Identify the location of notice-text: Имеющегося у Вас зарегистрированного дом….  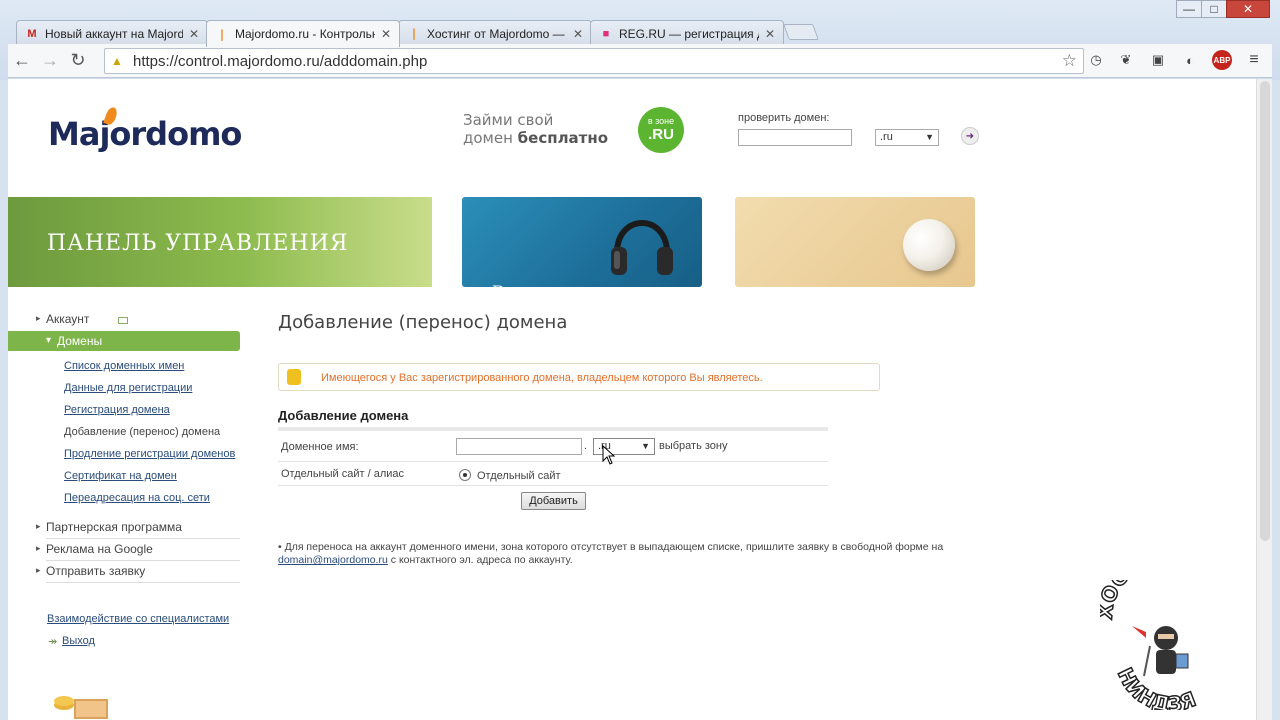
(542, 378).